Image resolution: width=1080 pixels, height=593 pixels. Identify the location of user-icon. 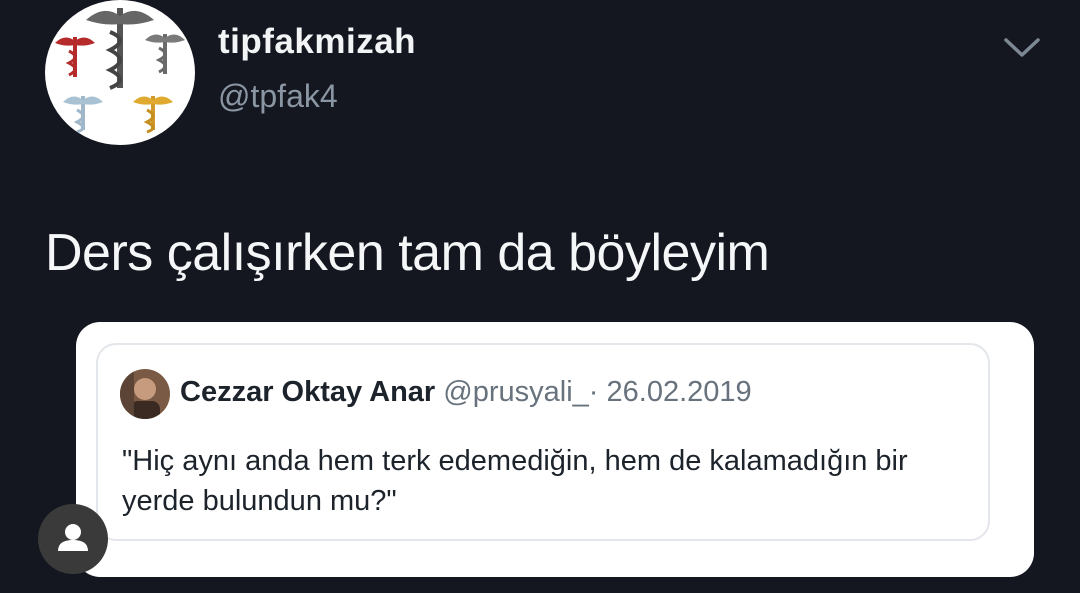
(73, 537).